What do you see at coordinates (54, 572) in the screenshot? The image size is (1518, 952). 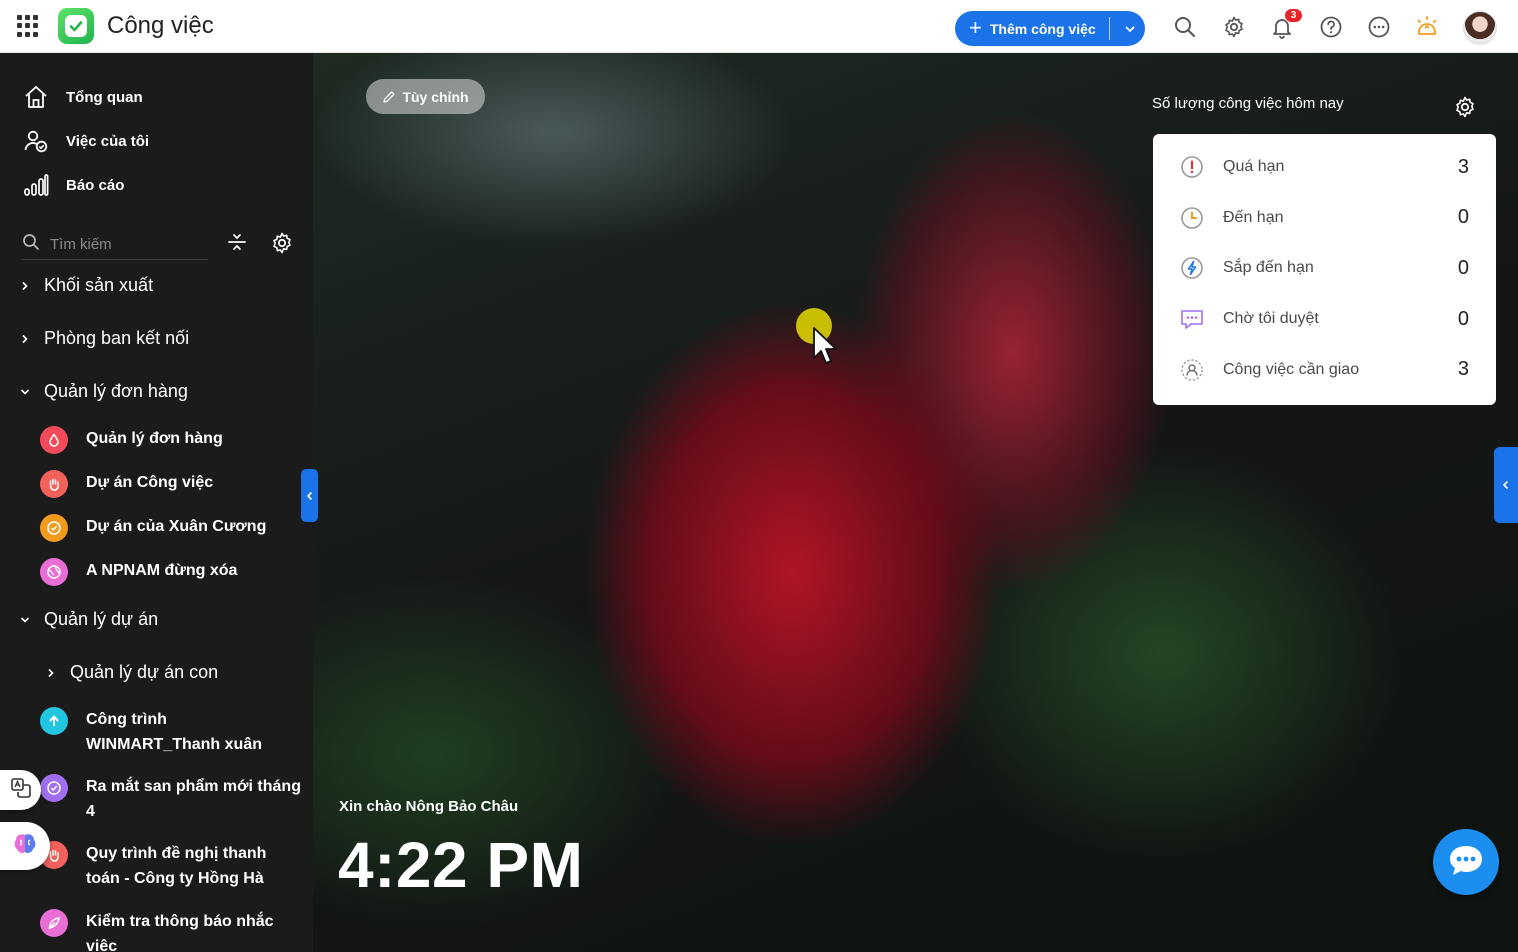 I see `globe-icon` at bounding box center [54, 572].